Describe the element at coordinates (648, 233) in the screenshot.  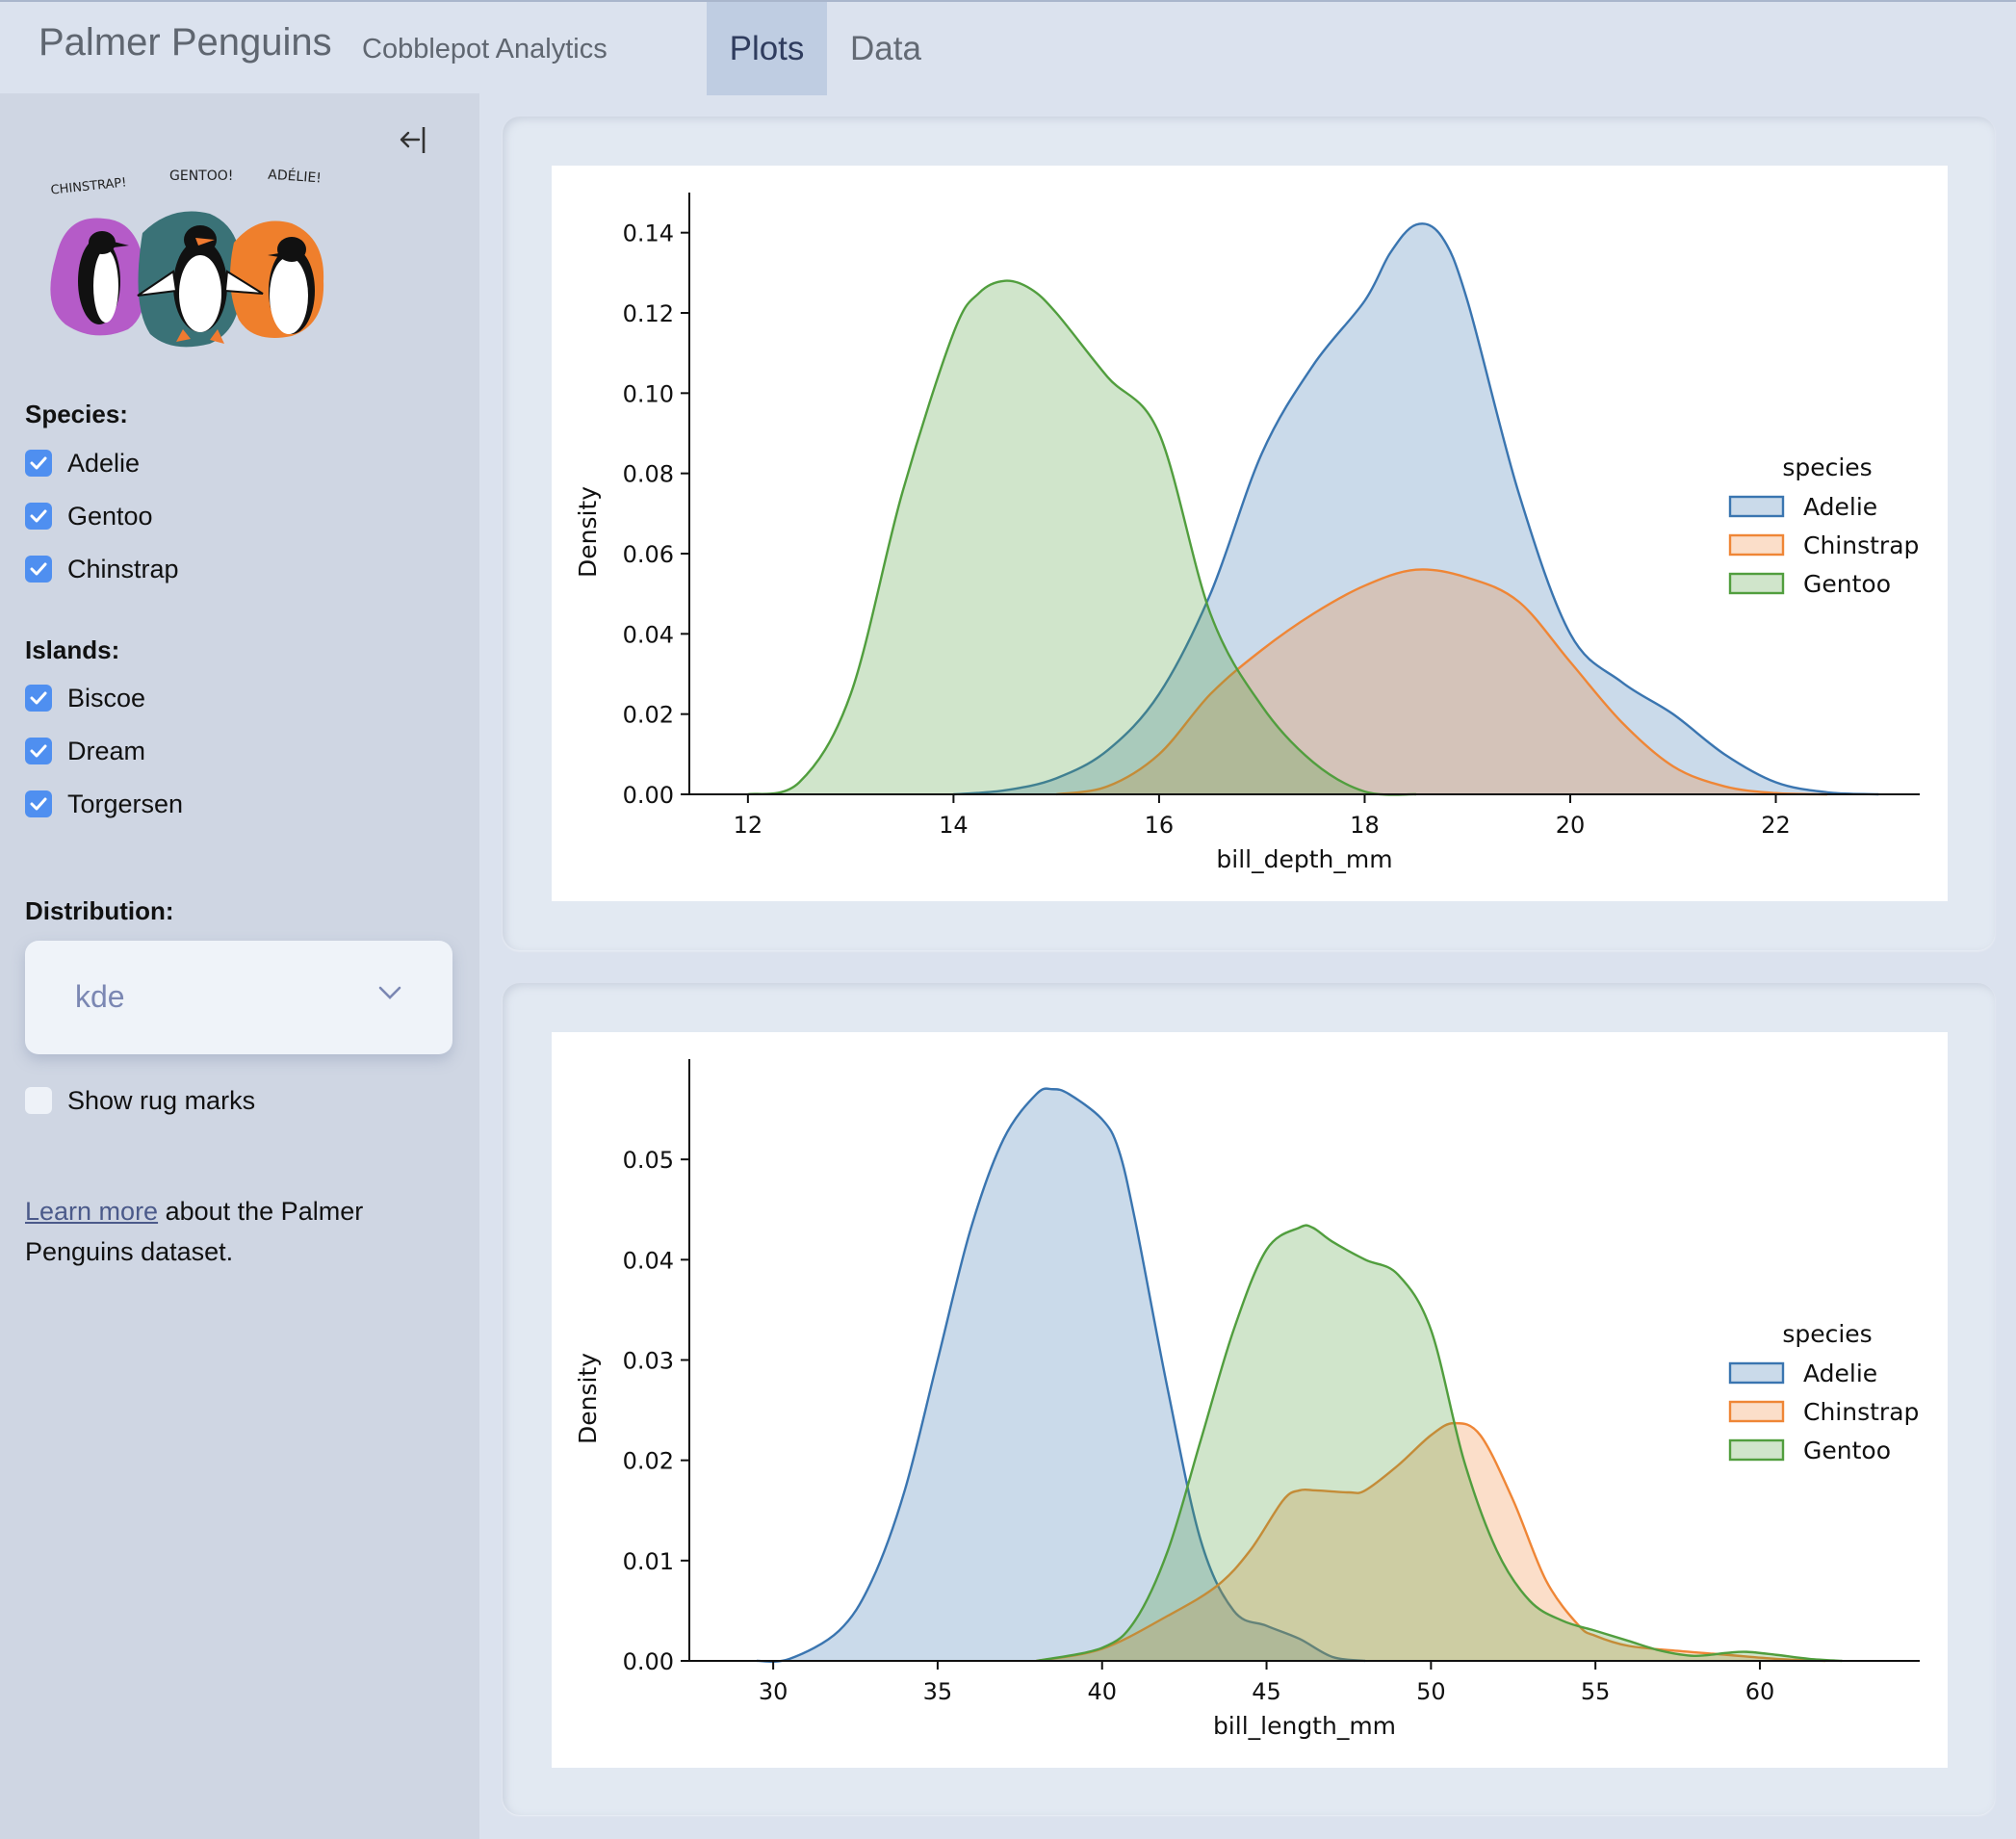
I see `y-tick-label: 0.14` at that location.